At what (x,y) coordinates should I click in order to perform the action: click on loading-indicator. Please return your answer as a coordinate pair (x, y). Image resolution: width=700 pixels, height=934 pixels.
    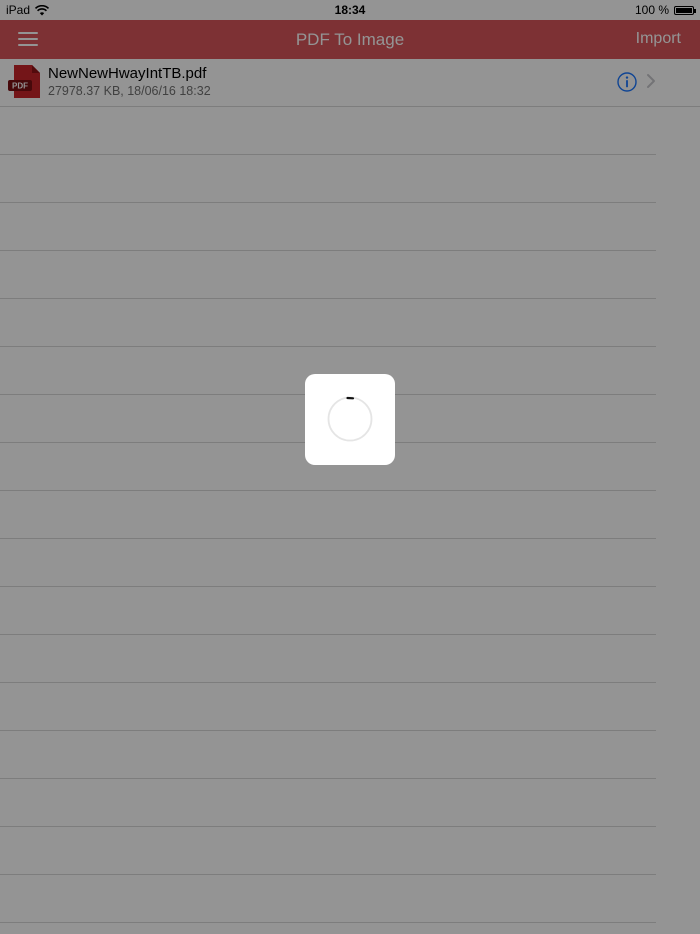
    Looking at the image, I should click on (350, 419).